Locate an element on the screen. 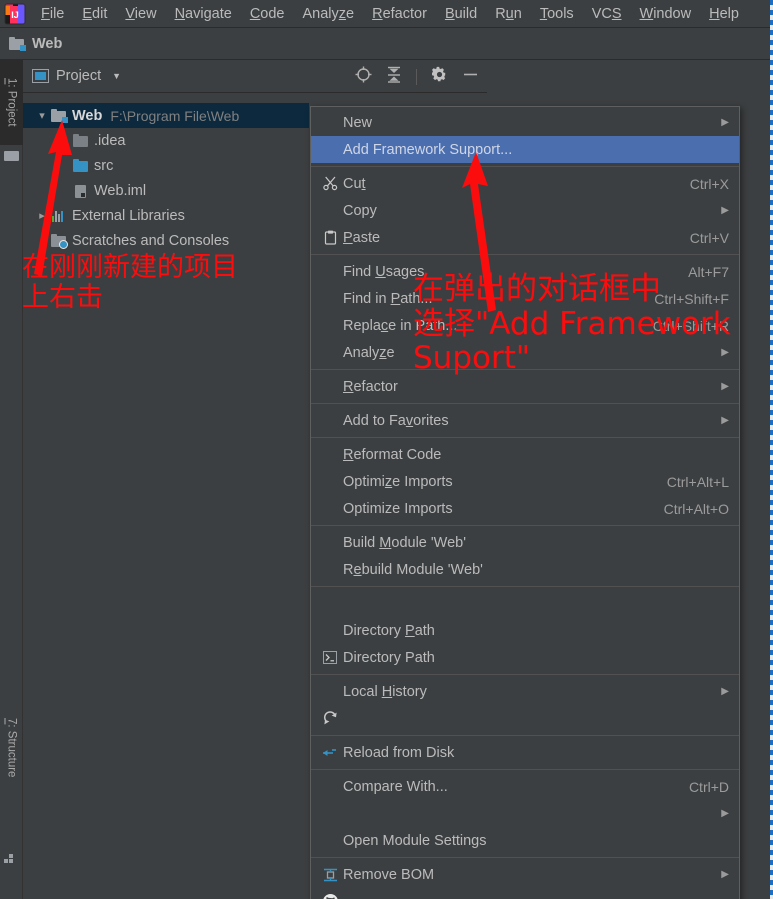  menu-item-compare-with: Reload from Disk is located at coordinates (525, 752).